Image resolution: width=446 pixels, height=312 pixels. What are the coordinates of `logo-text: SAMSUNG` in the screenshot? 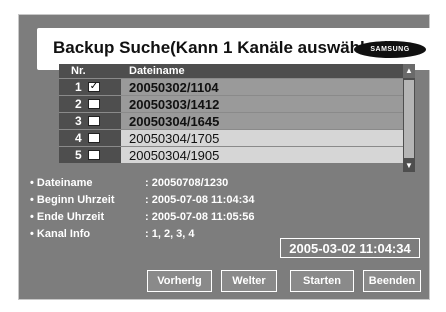 It's located at (390, 49).